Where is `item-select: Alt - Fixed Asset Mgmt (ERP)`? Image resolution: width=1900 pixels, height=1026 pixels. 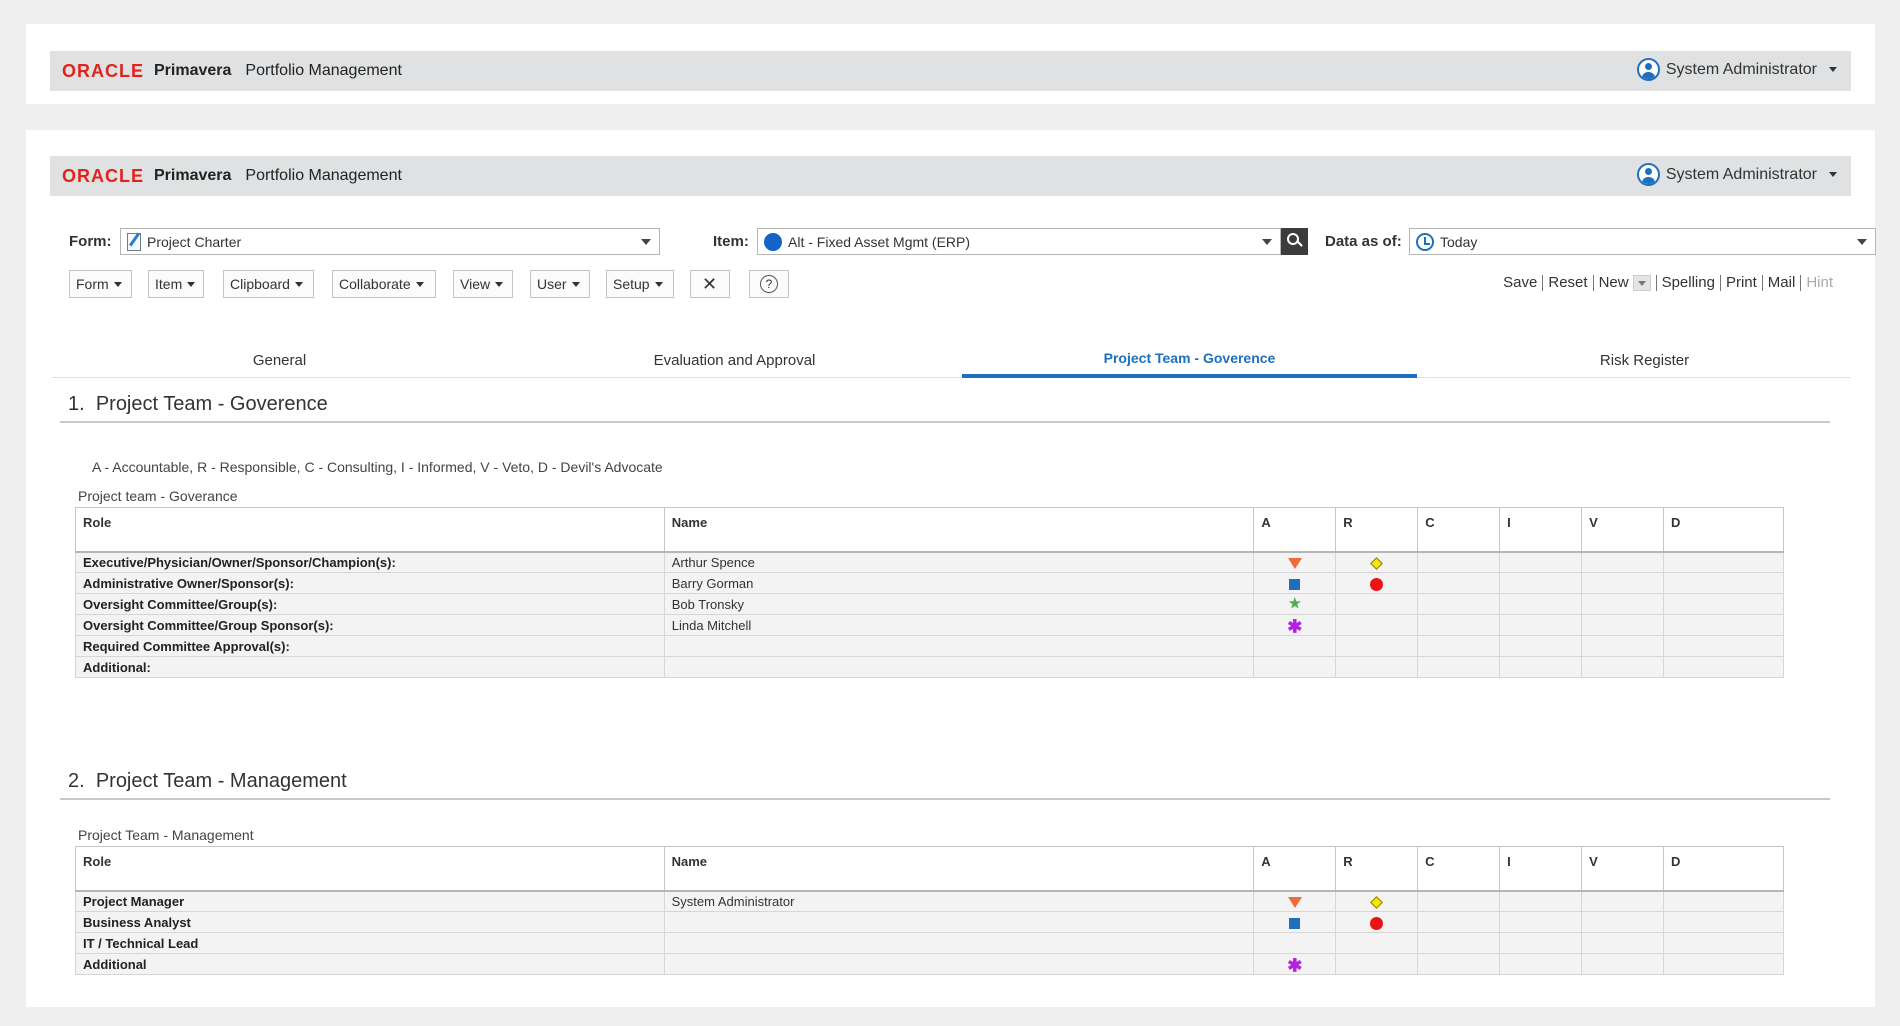 item-select: Alt - Fixed Asset Mgmt (ERP) is located at coordinates (1019, 241).